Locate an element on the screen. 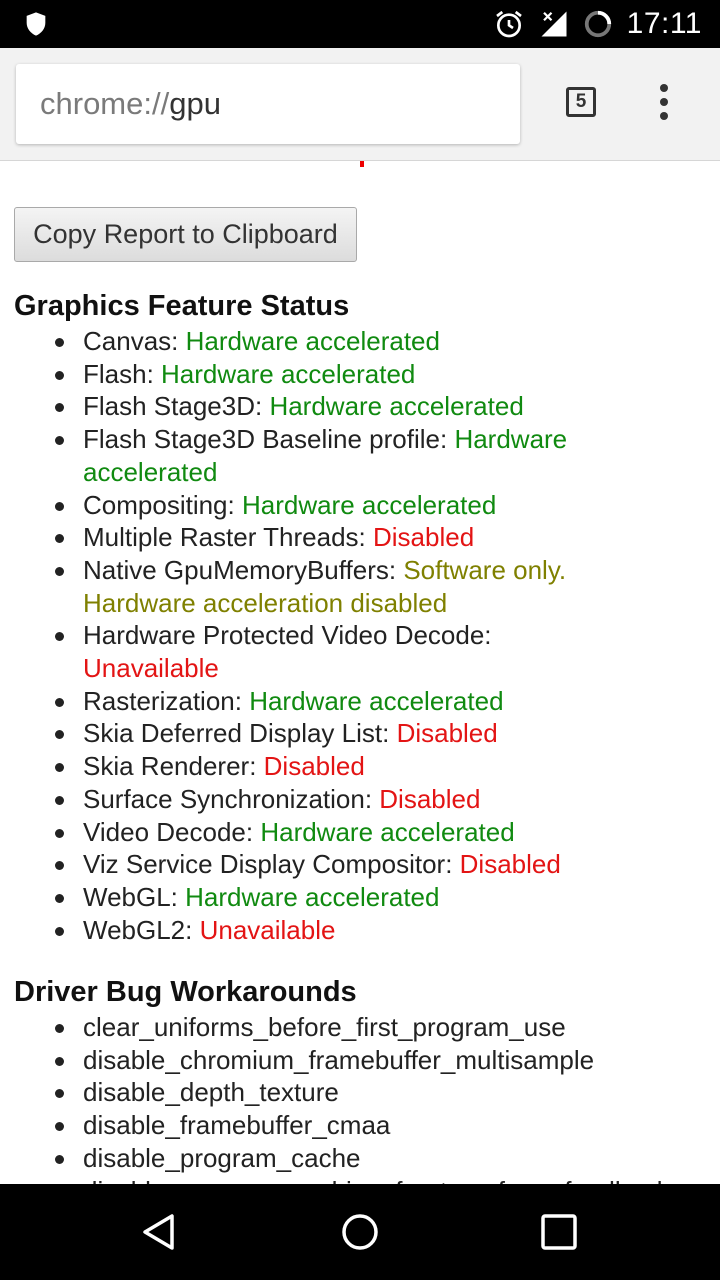  feature-name: Hardware Protected Video Decode: is located at coordinates (287, 635).